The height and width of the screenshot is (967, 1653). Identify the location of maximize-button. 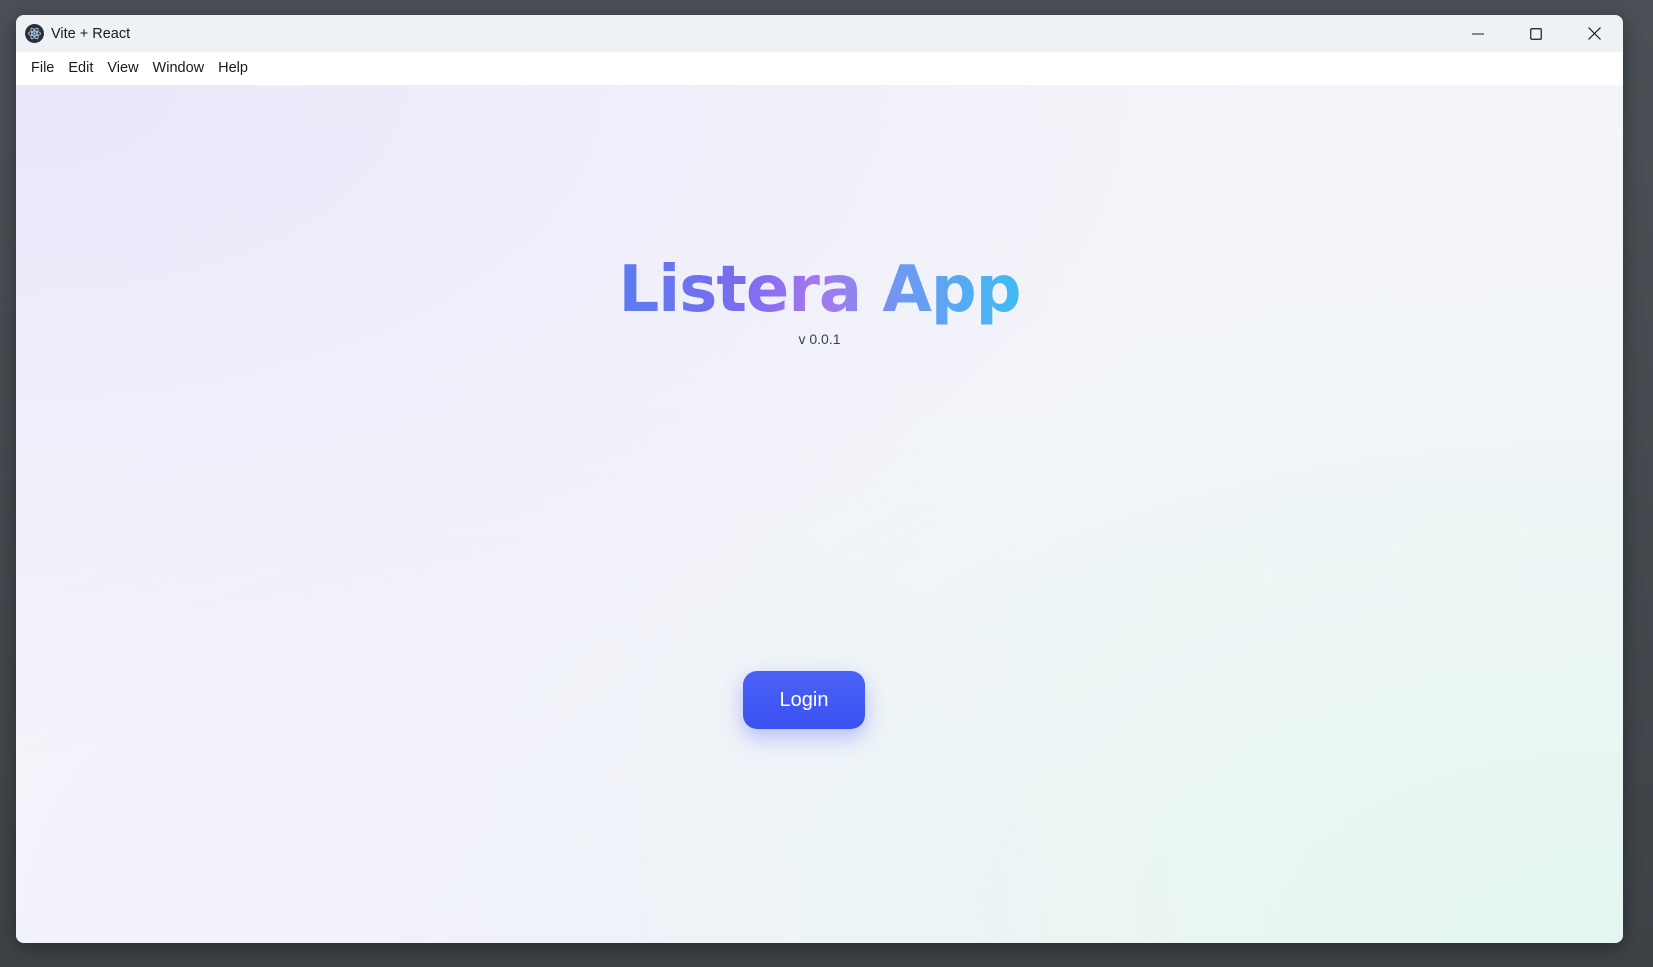
(1536, 33).